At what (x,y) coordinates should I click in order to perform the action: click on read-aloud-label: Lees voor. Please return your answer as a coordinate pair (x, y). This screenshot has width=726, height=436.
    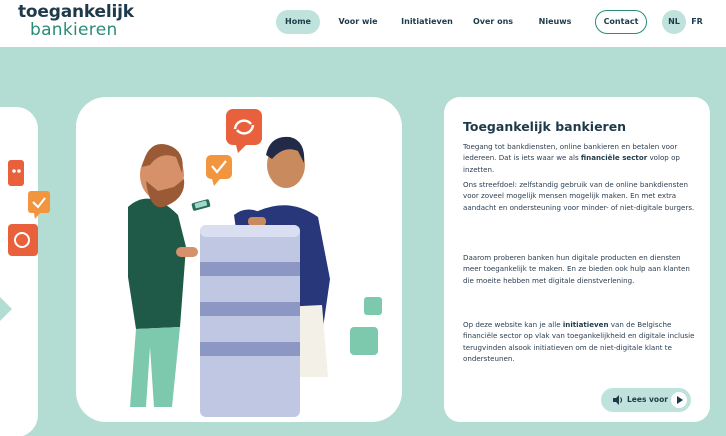
    Looking at the image, I should click on (647, 399).